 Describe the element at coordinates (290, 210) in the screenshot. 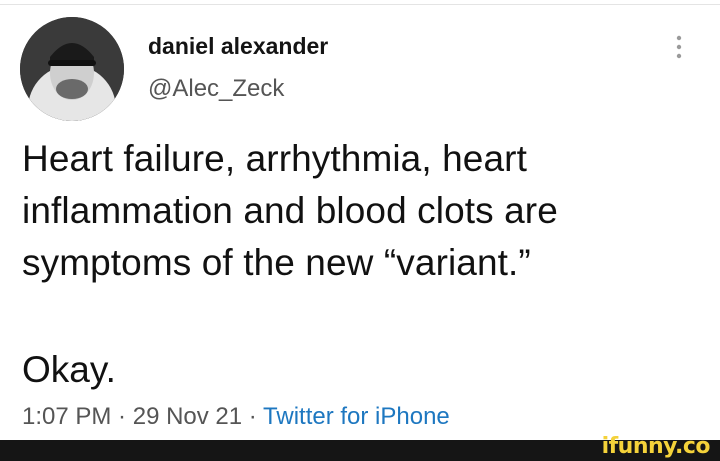

I see `tweet-line: inflammation and blood clots are` at that location.